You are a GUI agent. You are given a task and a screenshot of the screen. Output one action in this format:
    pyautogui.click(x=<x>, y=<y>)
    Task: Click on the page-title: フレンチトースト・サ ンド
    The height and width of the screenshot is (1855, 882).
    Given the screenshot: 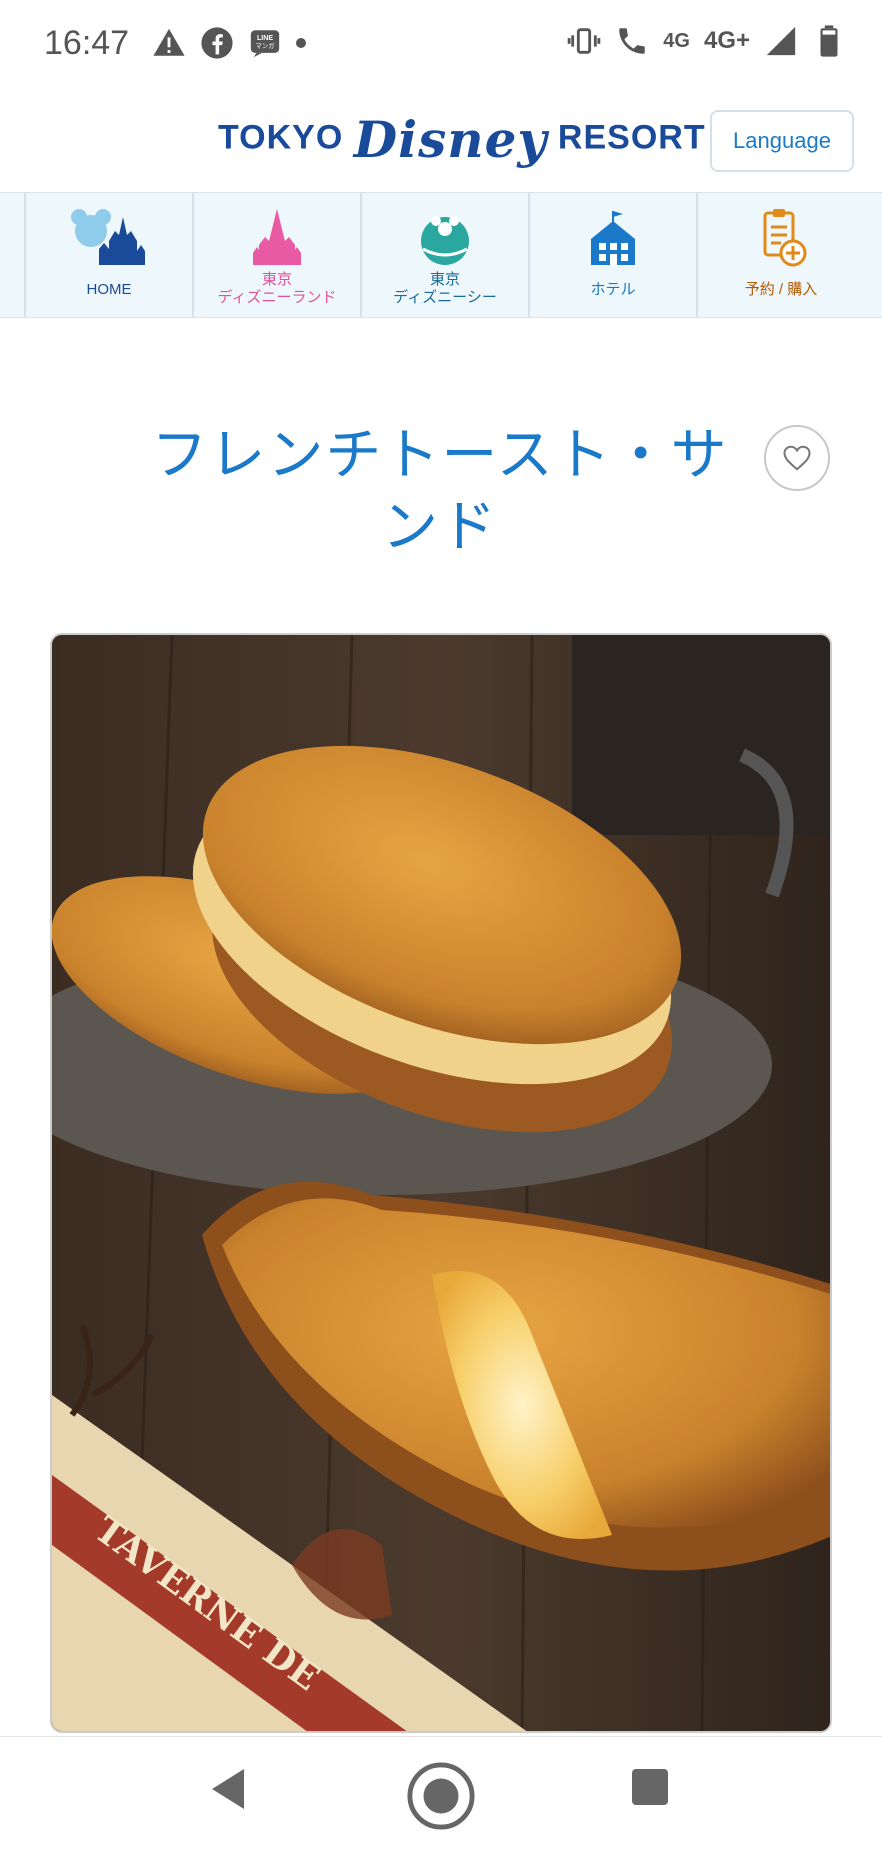 What is the action you would take?
    pyautogui.click(x=440, y=492)
    